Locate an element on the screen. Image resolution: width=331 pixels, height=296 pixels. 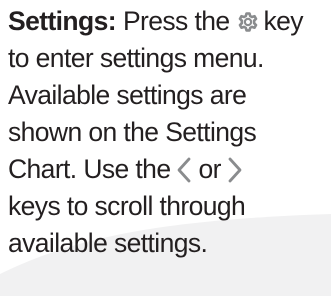
instruction-line-5: Chart. Use the or is located at coordinates (169, 169).